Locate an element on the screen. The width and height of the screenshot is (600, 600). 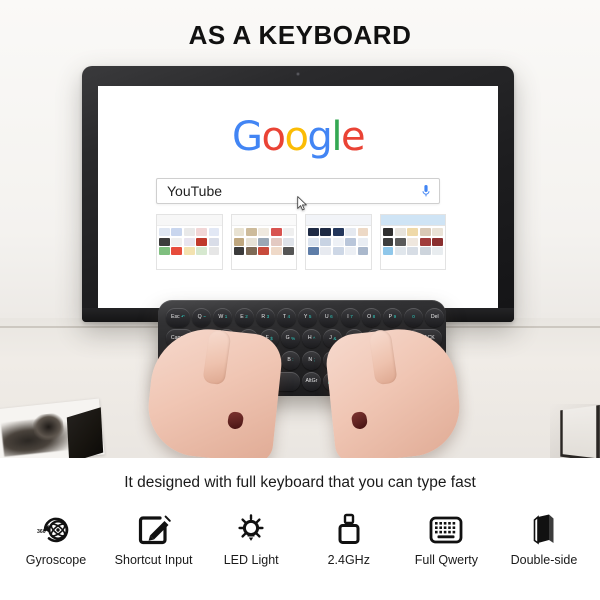
key: I7 is located at coordinates (350, 317).